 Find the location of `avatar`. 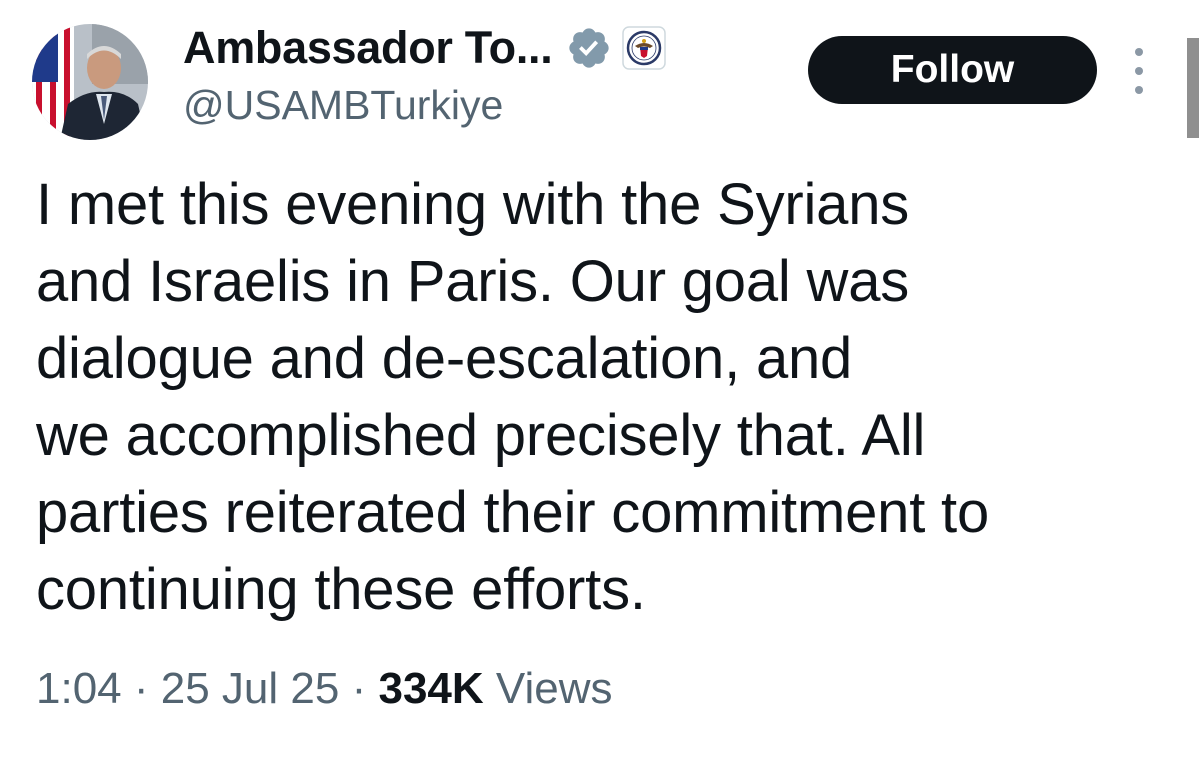

avatar is located at coordinates (90, 82).